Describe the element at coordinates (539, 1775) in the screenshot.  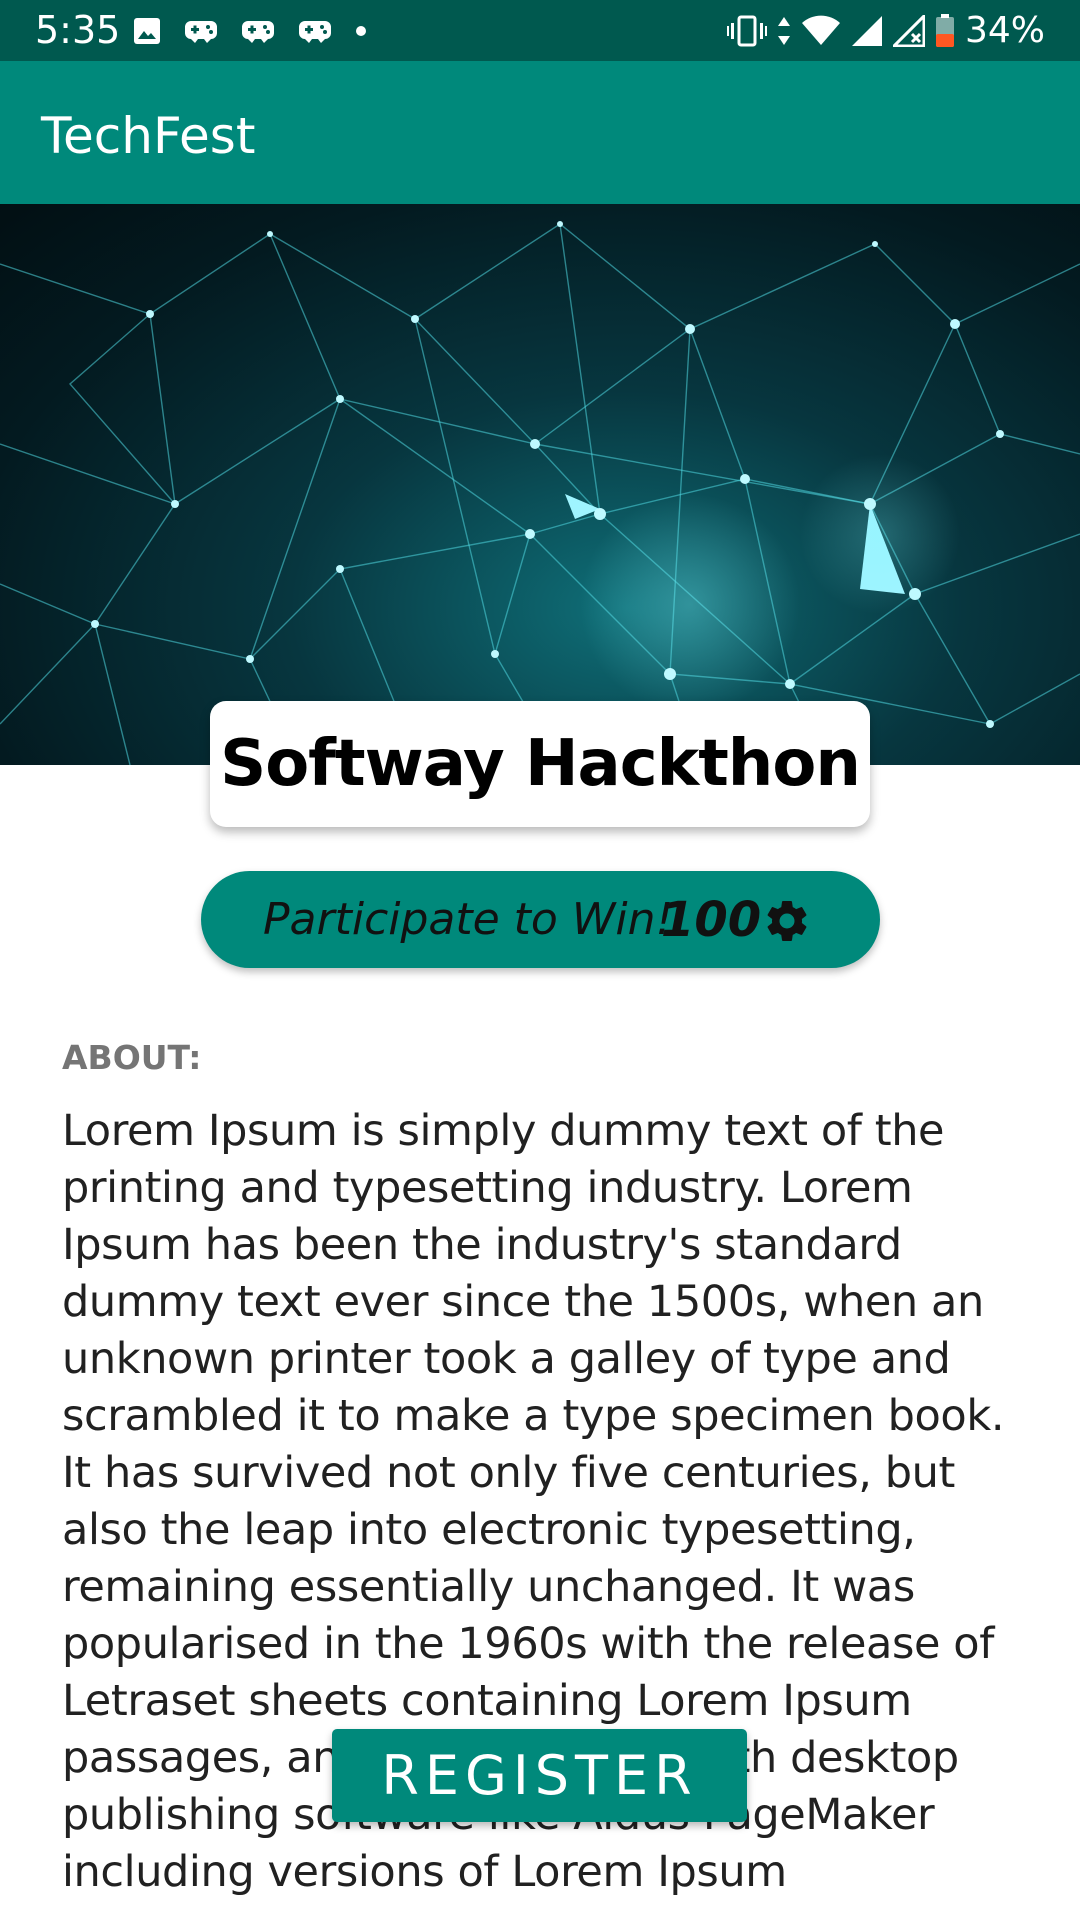
I see `register-button: REGISTER` at that location.